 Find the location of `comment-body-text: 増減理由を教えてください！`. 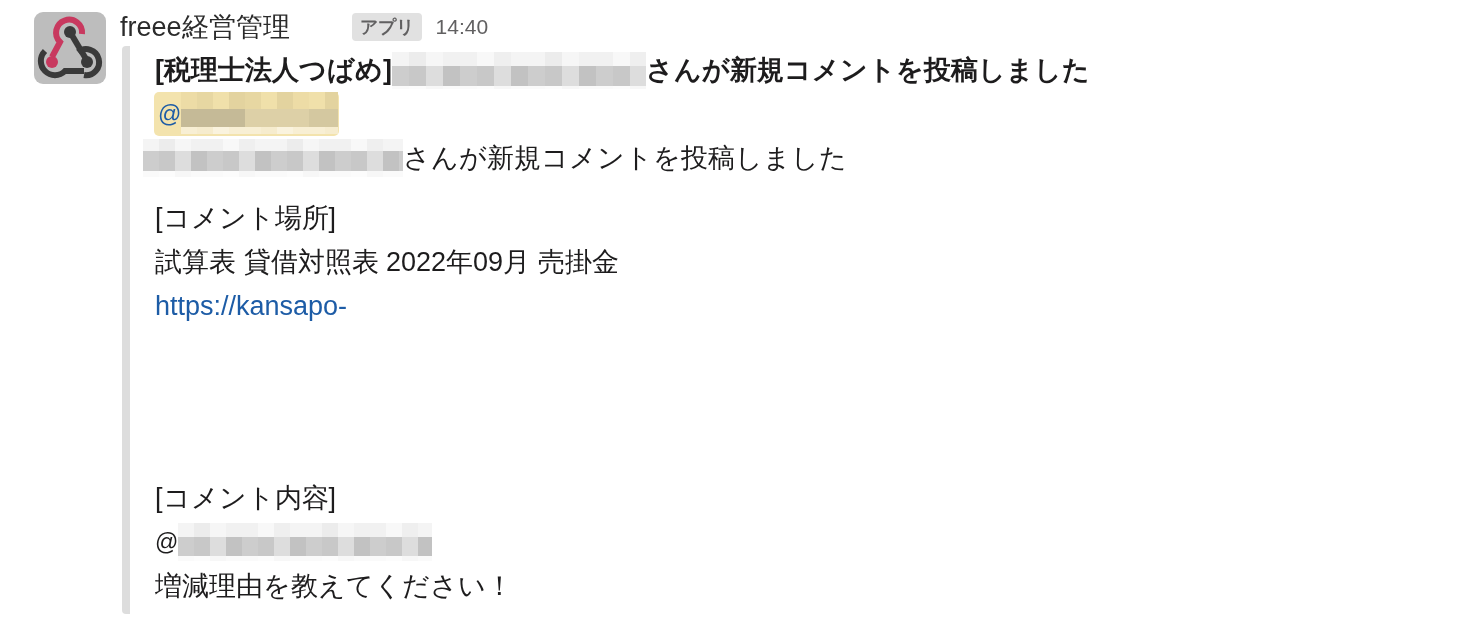

comment-body-text: 増減理由を教えてください！ is located at coordinates (334, 586).